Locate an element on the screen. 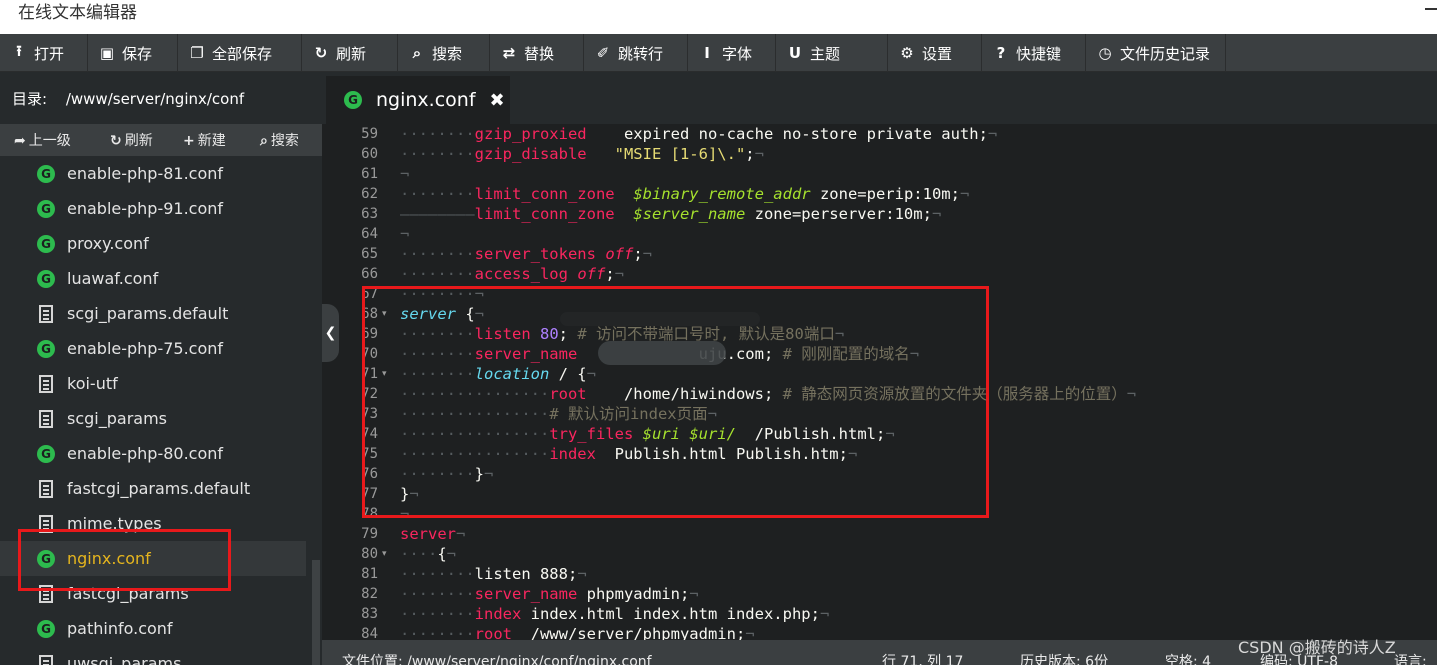 This screenshot has width=1437, height=665. toolbar-button-7: ✐ 跳转行 is located at coordinates (636, 53).